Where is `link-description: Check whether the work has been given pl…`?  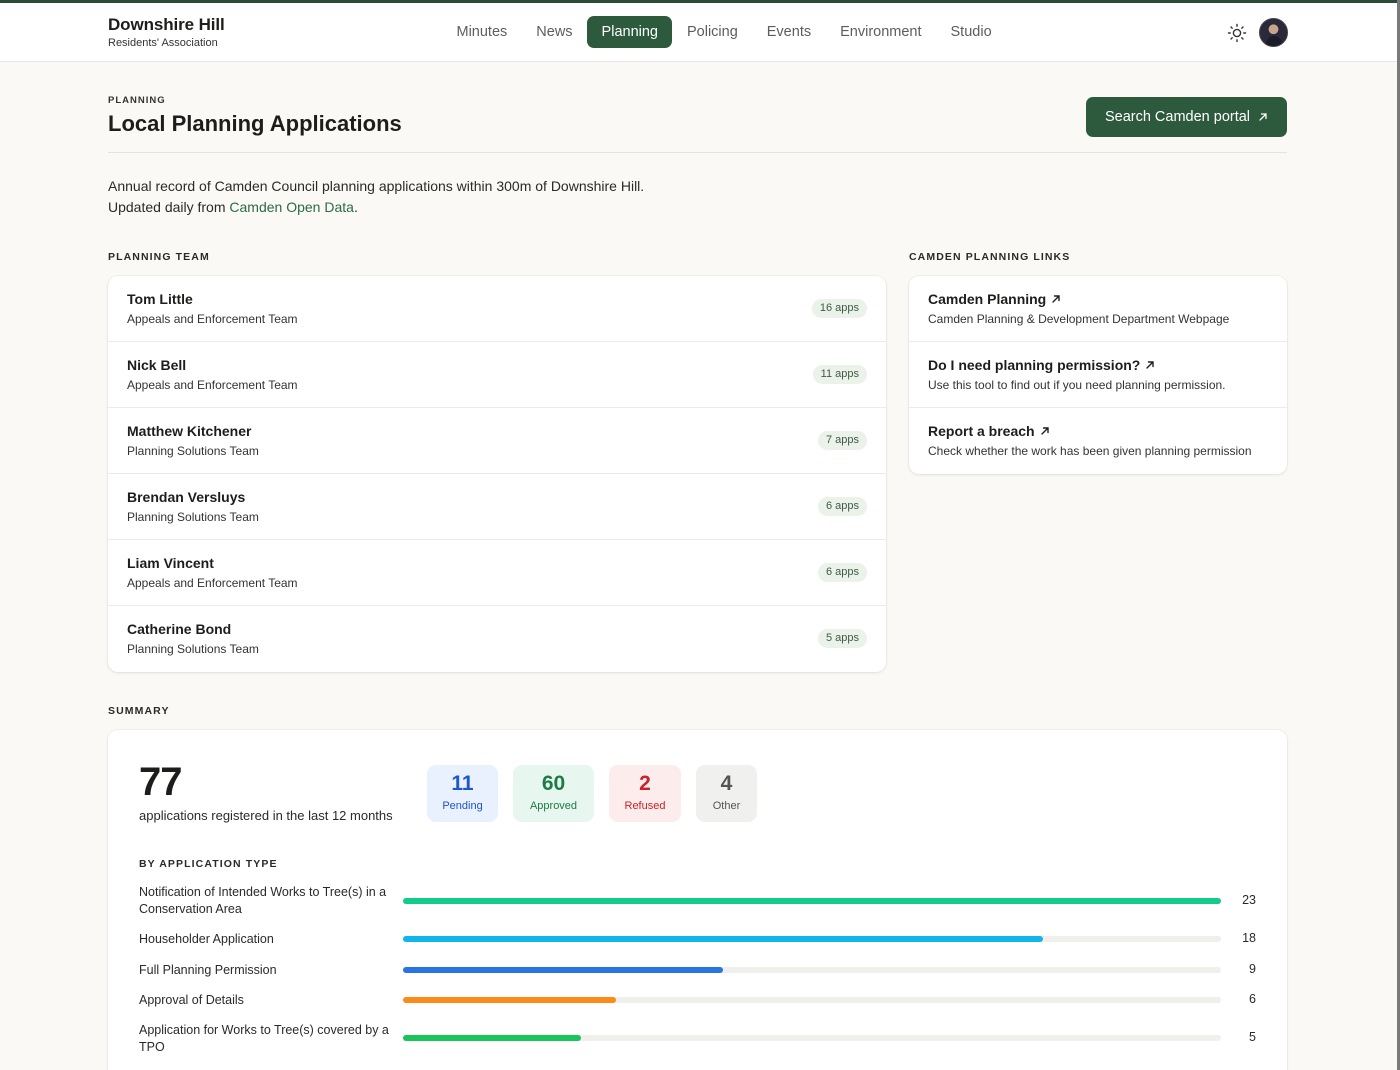
link-description: Check whether the work has been given pl… is located at coordinates (1090, 451).